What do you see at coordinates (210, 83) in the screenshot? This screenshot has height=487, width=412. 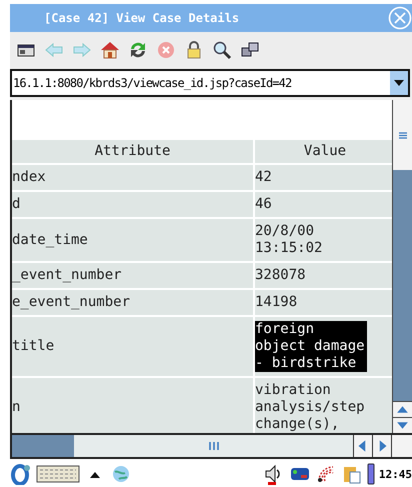 I see `address-field: 16.1.1:8080/kbrds3/viewcase_id.jsp?caseId=42` at bounding box center [210, 83].